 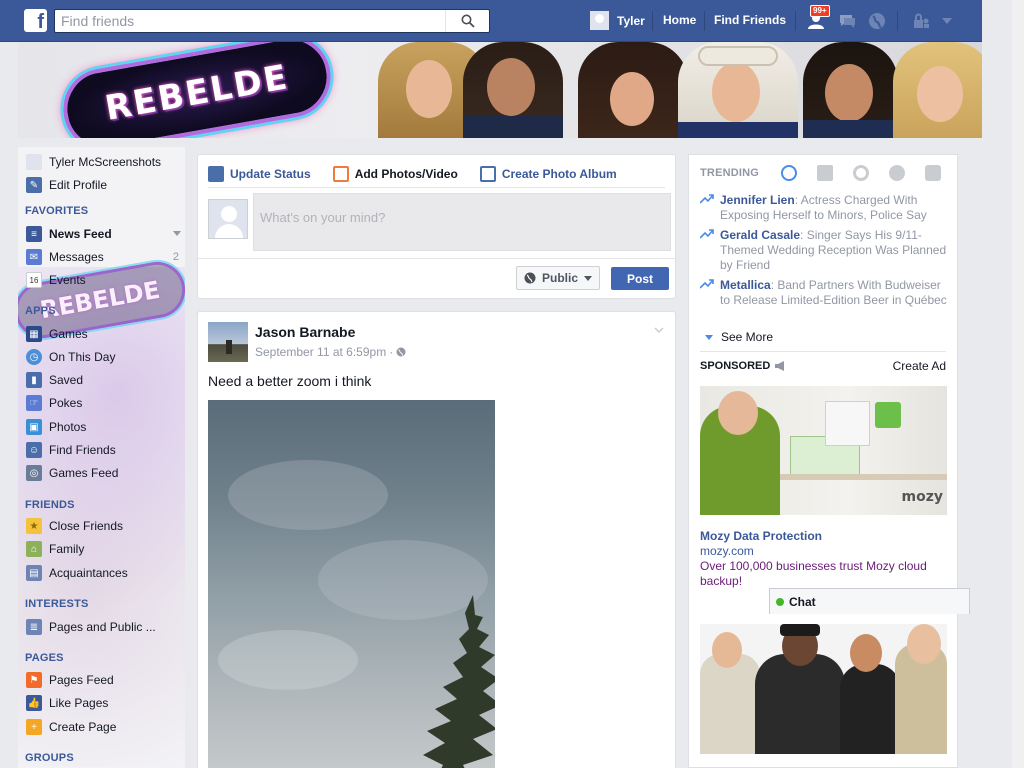 What do you see at coordinates (67, 280) in the screenshot?
I see `sidebar-item-label: Events` at bounding box center [67, 280].